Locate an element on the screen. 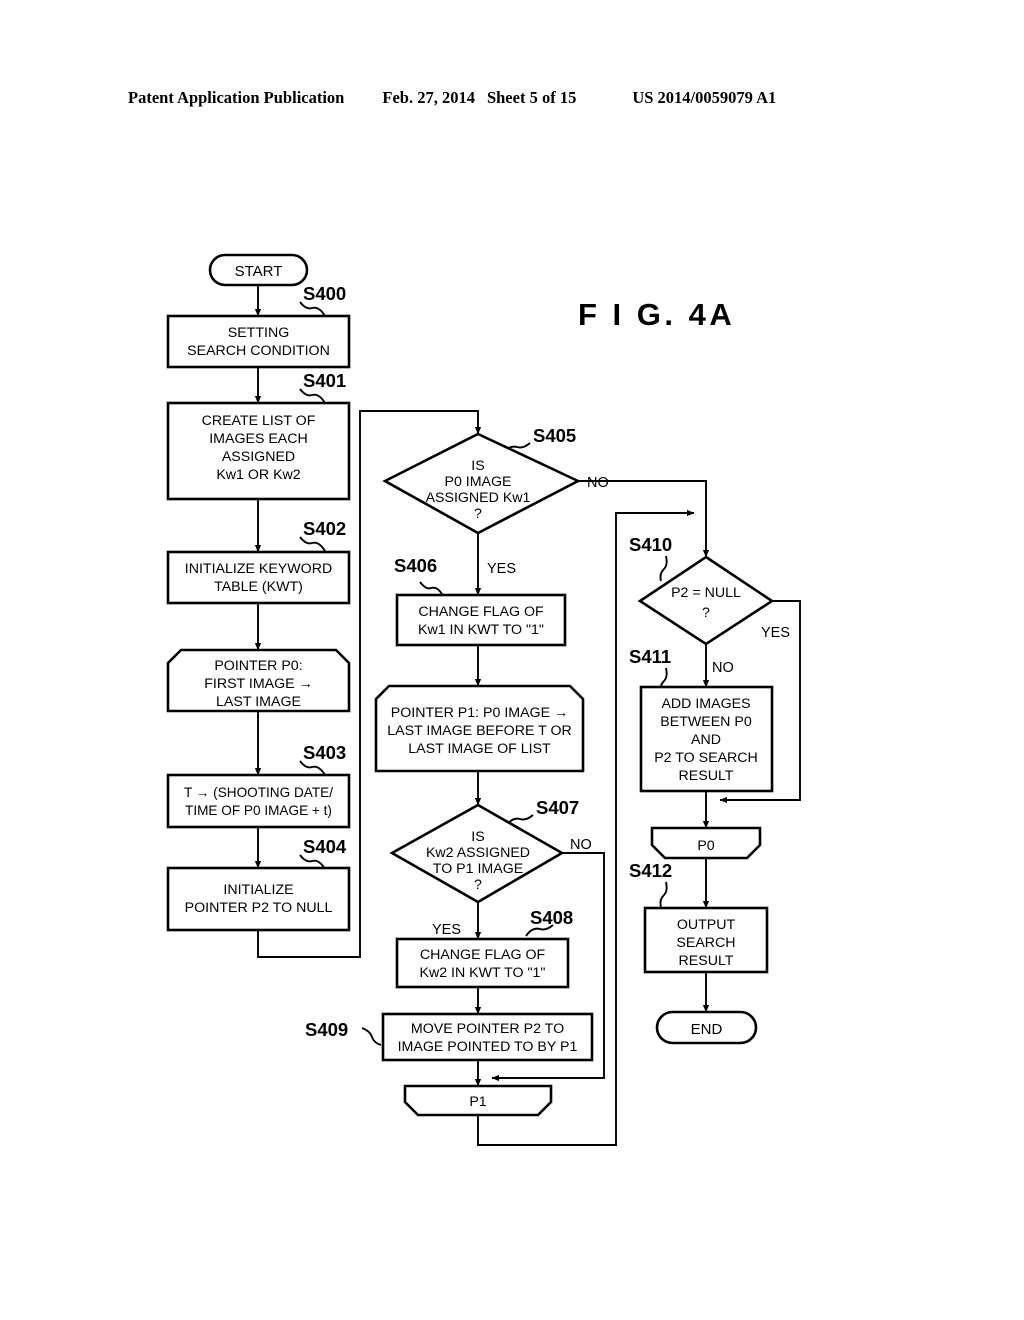 The image size is (1024, 1320). step-label-s405: S405 is located at coordinates (554, 435).